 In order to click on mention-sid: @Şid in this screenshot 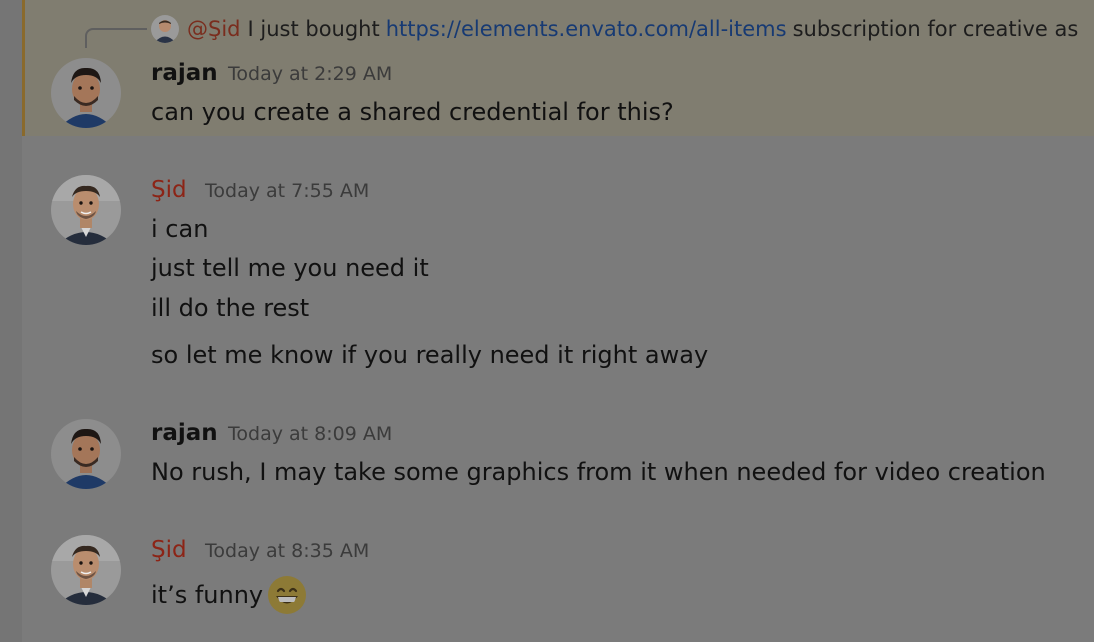, I will do `click(214, 29)`.